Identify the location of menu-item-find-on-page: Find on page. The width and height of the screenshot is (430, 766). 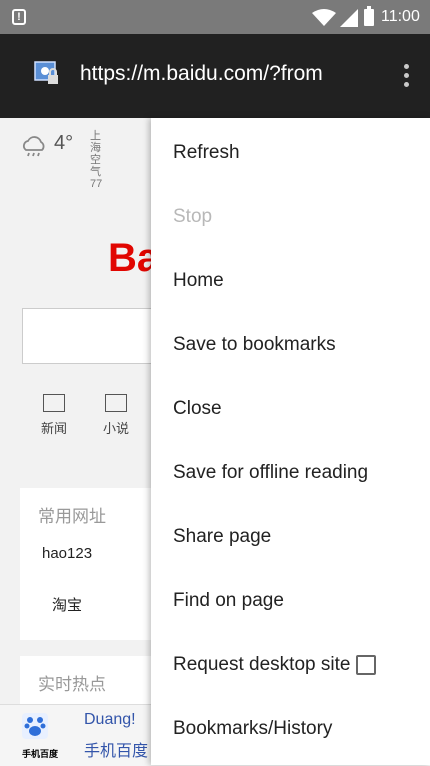
(228, 601).